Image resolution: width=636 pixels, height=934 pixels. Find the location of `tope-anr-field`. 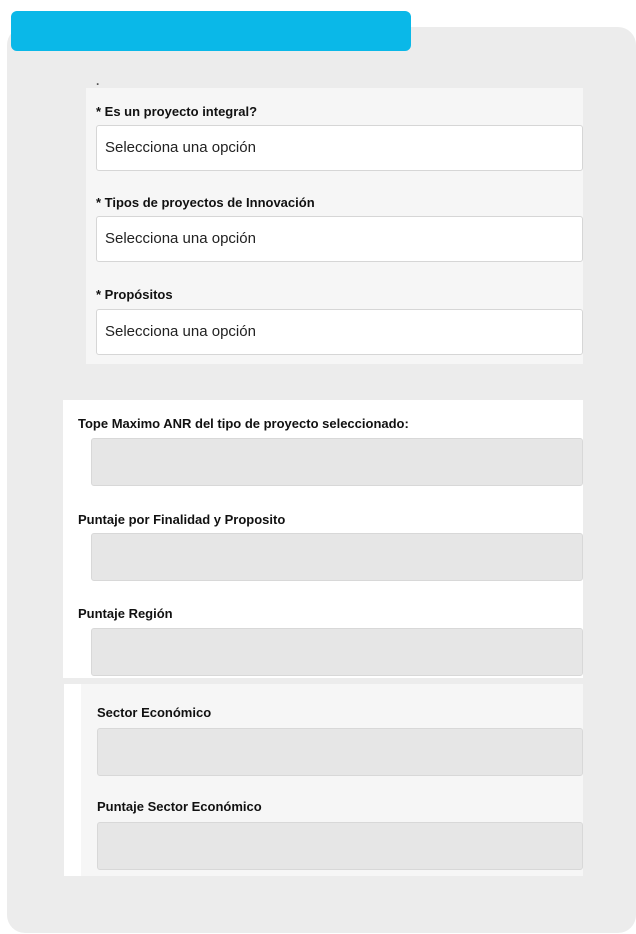

tope-anr-field is located at coordinates (337, 462).